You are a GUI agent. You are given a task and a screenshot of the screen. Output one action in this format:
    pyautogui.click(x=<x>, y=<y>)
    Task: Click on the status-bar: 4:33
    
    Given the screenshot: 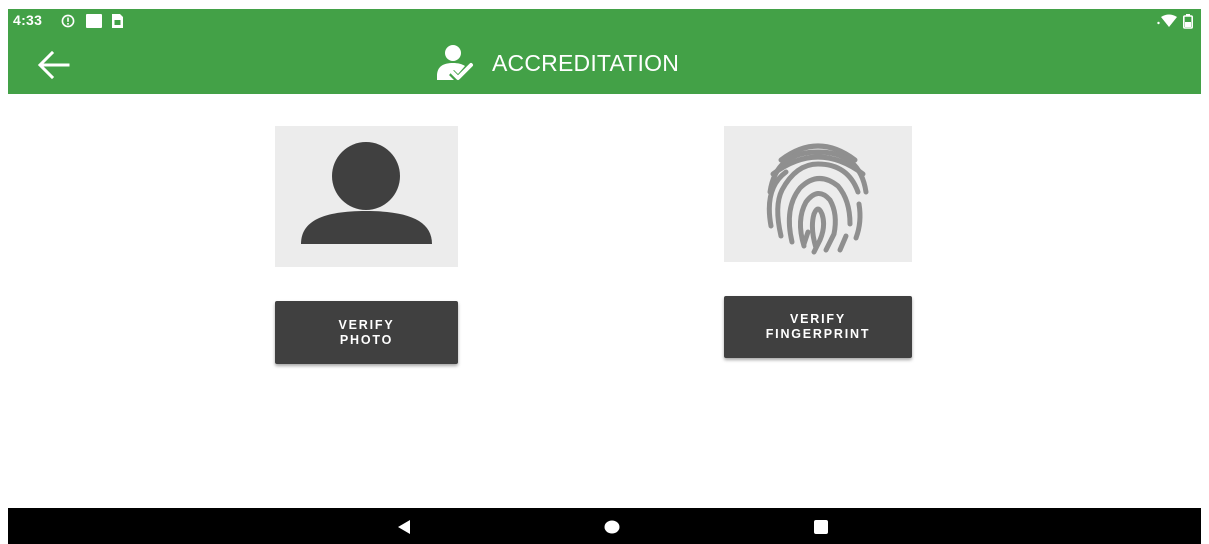 What is the action you would take?
    pyautogui.click(x=604, y=21)
    